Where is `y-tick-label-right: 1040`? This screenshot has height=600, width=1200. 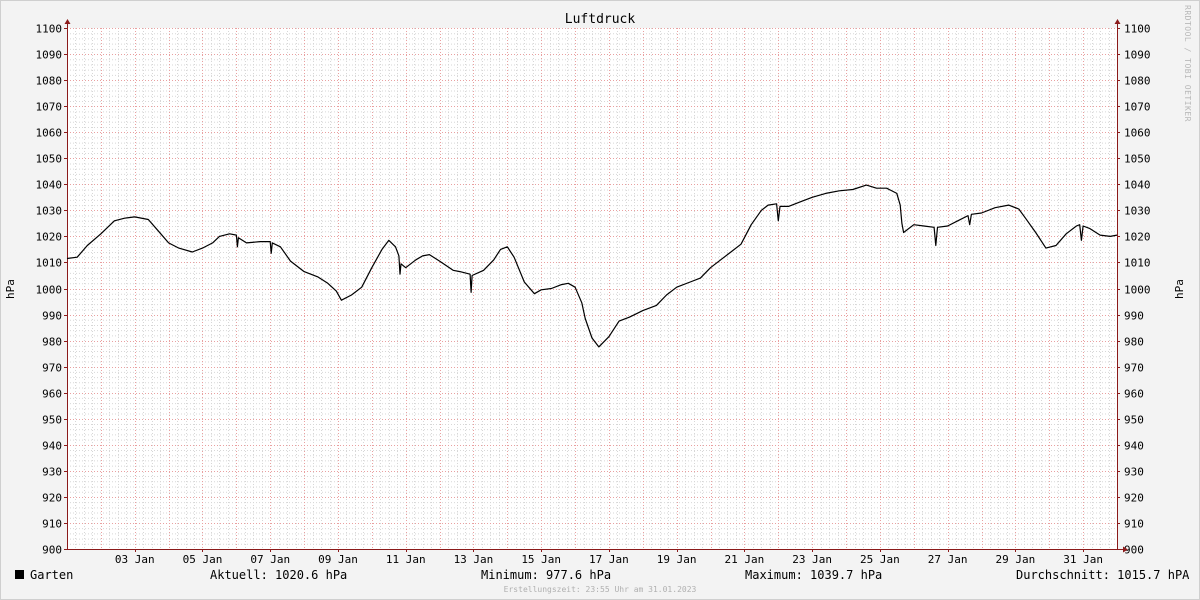 y-tick-label-right: 1040 is located at coordinates (1137, 185).